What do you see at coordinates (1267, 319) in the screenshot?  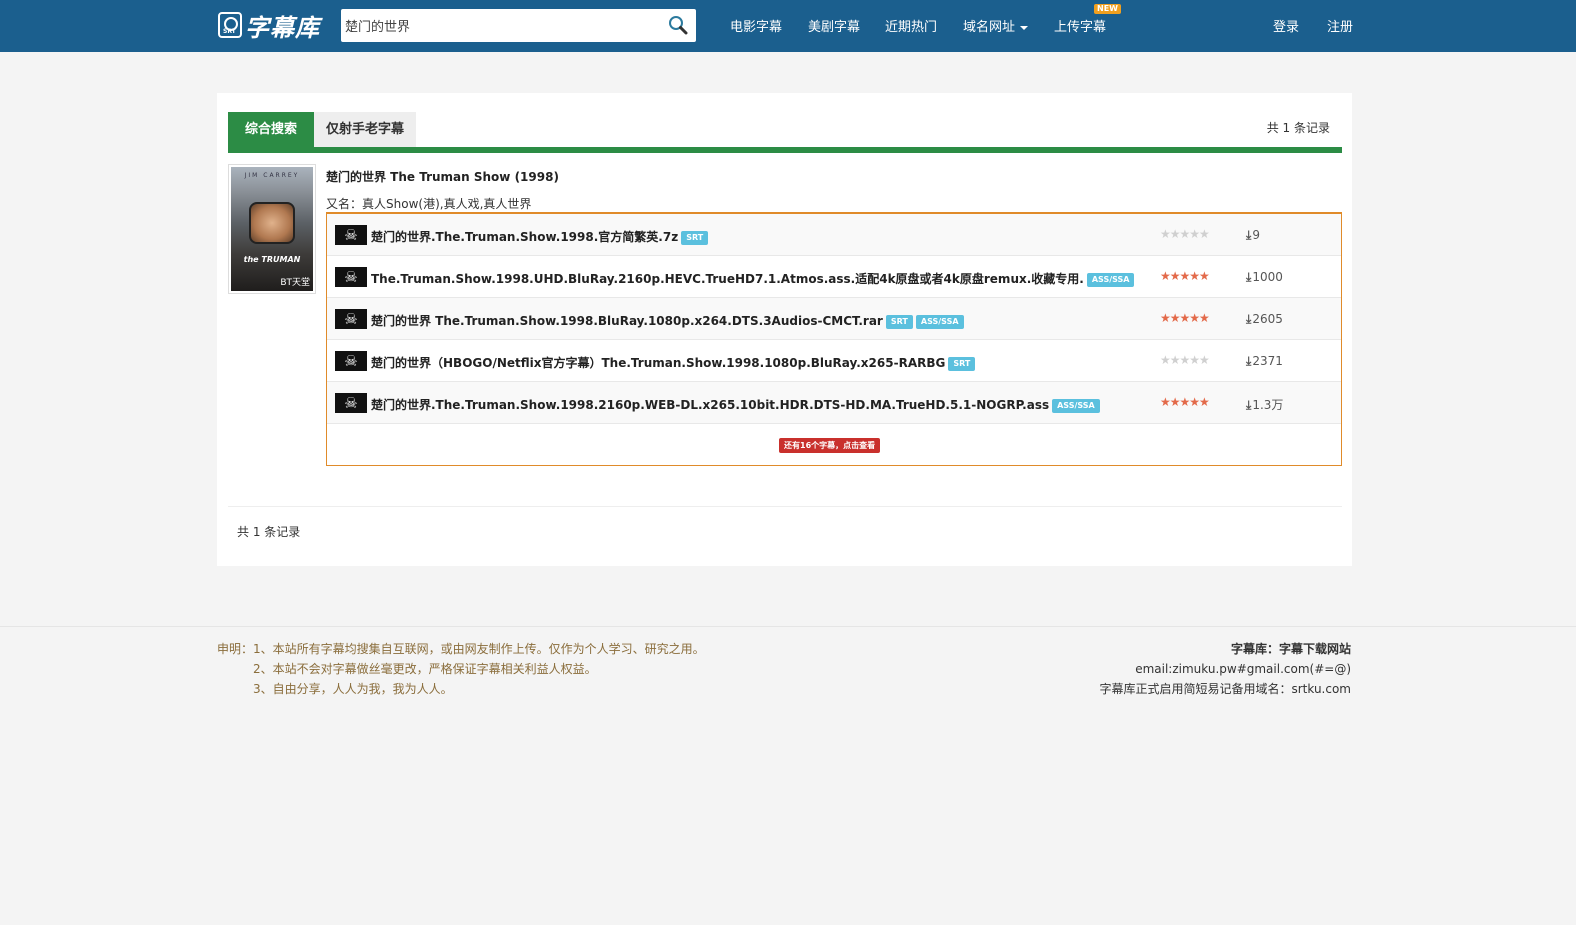 I see `download-count-value: 2605` at bounding box center [1267, 319].